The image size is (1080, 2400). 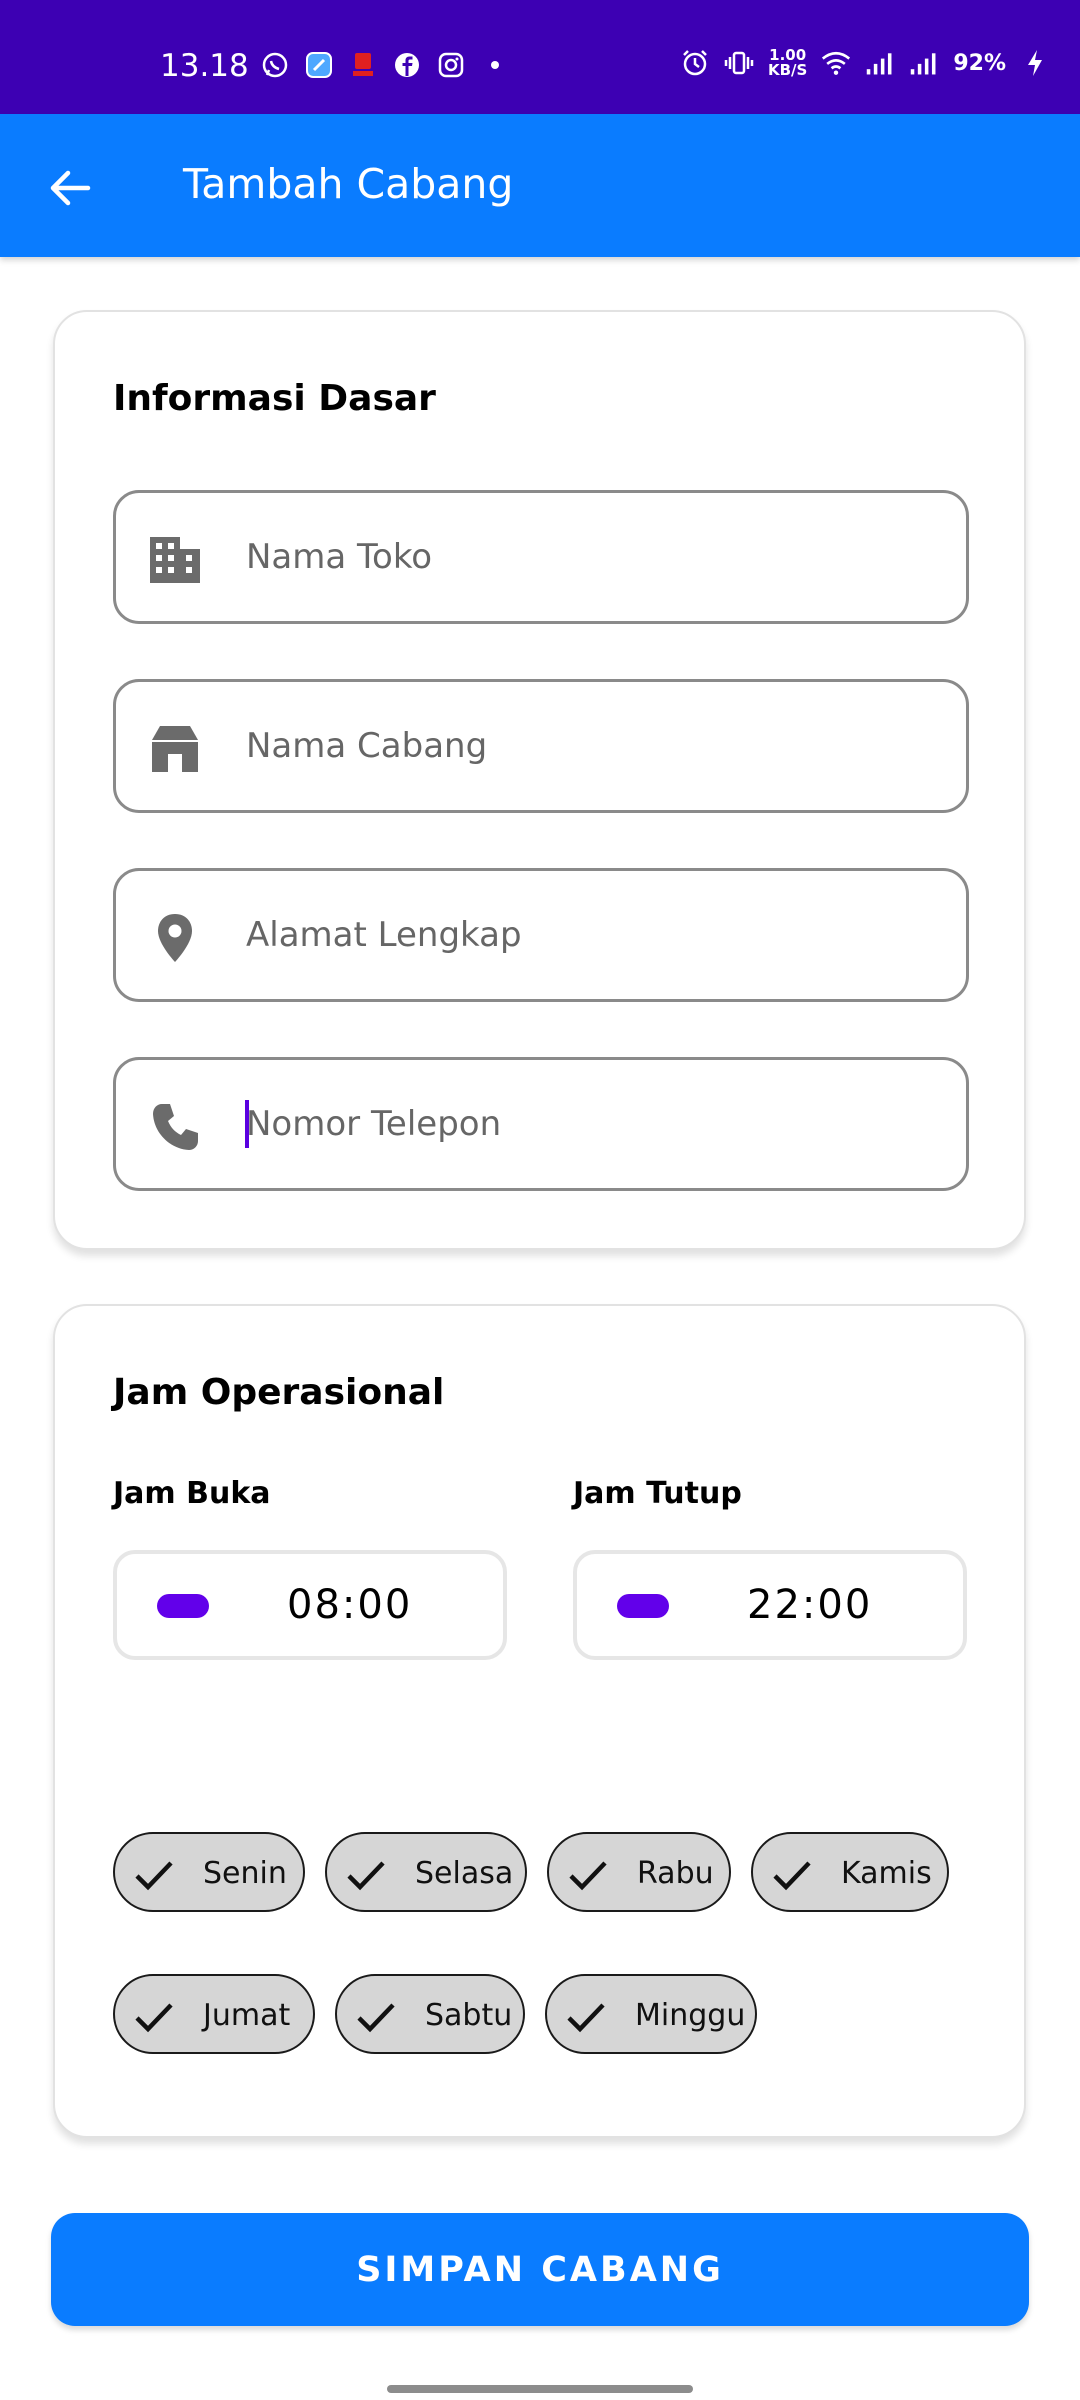 I want to click on day-chip-selasa: Selasa, so click(x=426, y=1872).